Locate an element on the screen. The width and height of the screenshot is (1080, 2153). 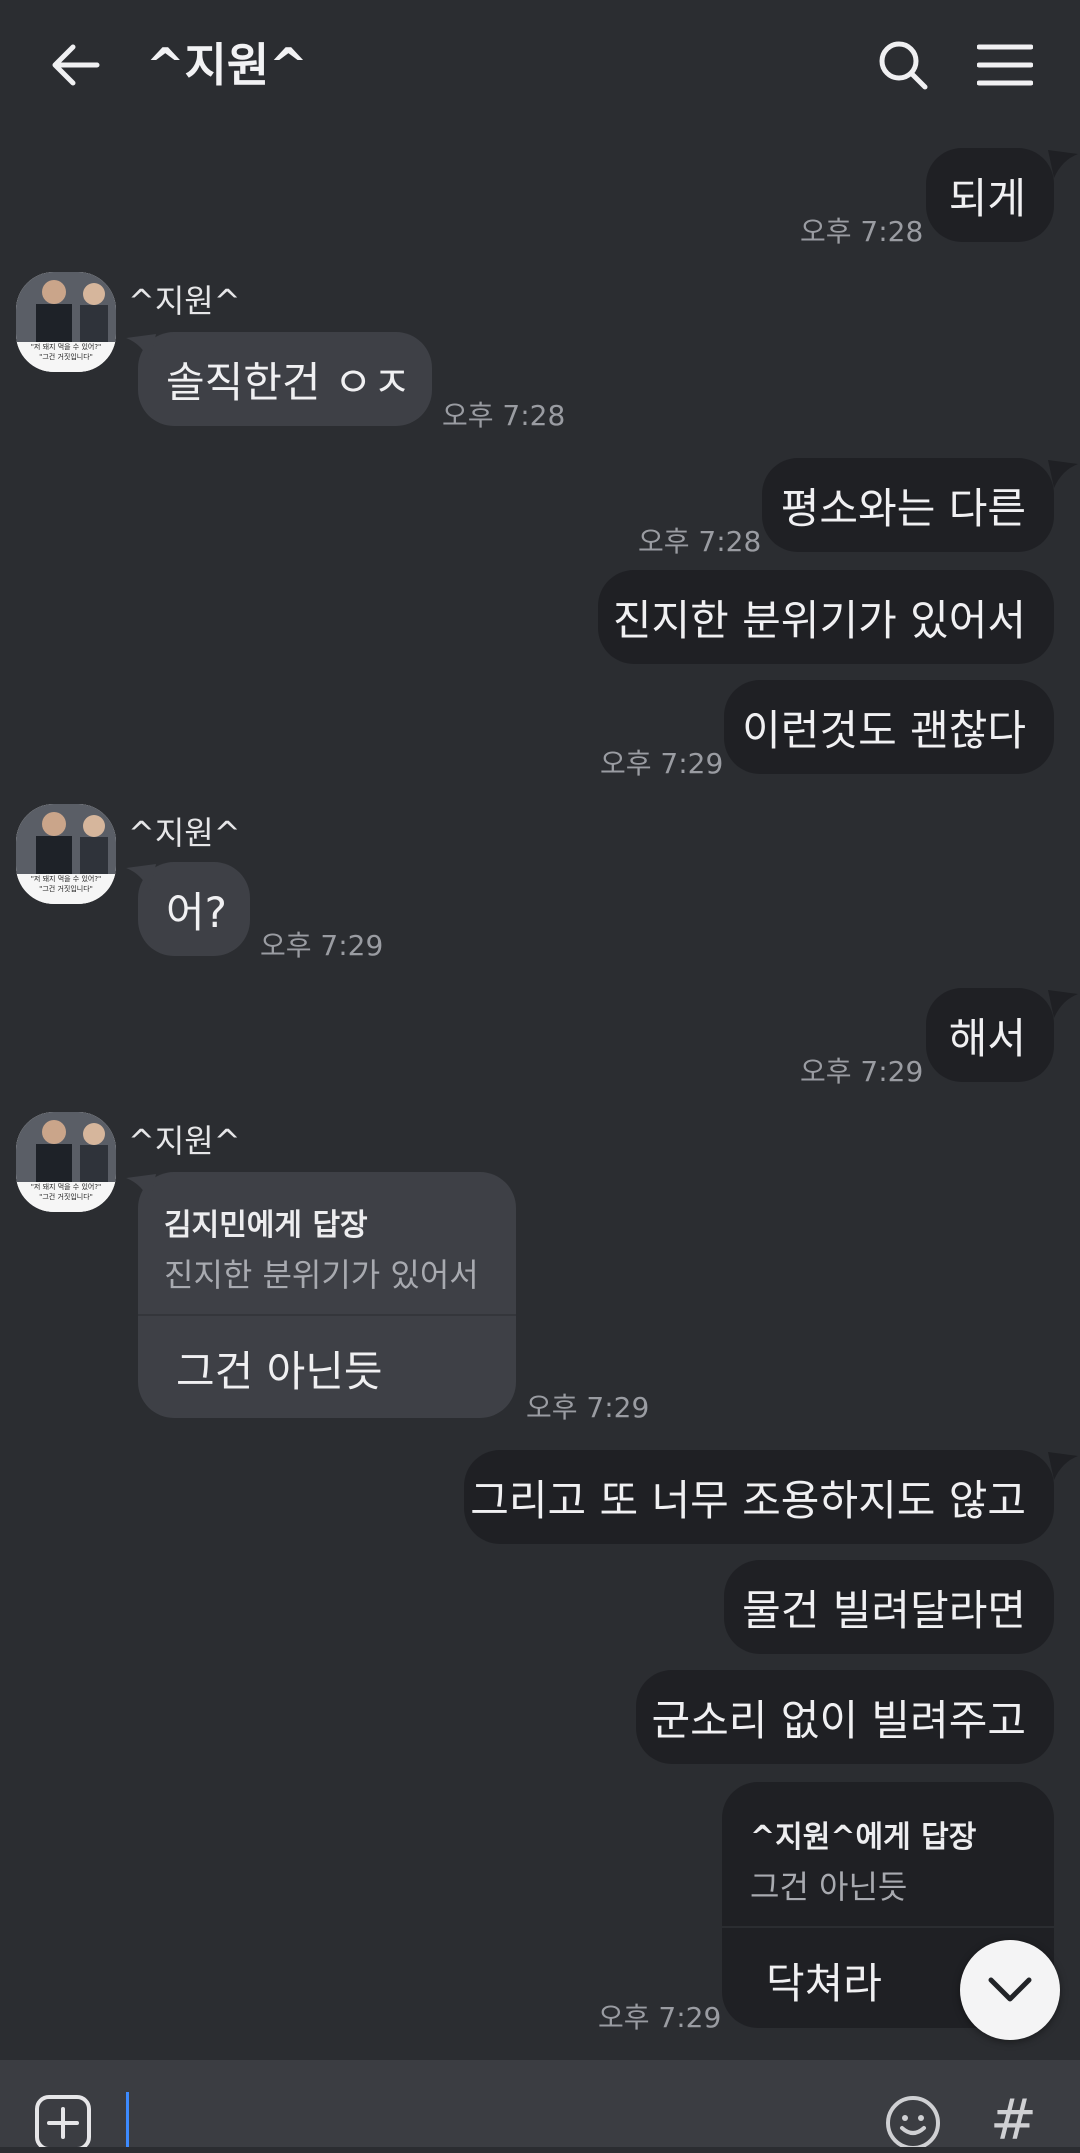
arrow-left-icon is located at coordinates (76, 65).